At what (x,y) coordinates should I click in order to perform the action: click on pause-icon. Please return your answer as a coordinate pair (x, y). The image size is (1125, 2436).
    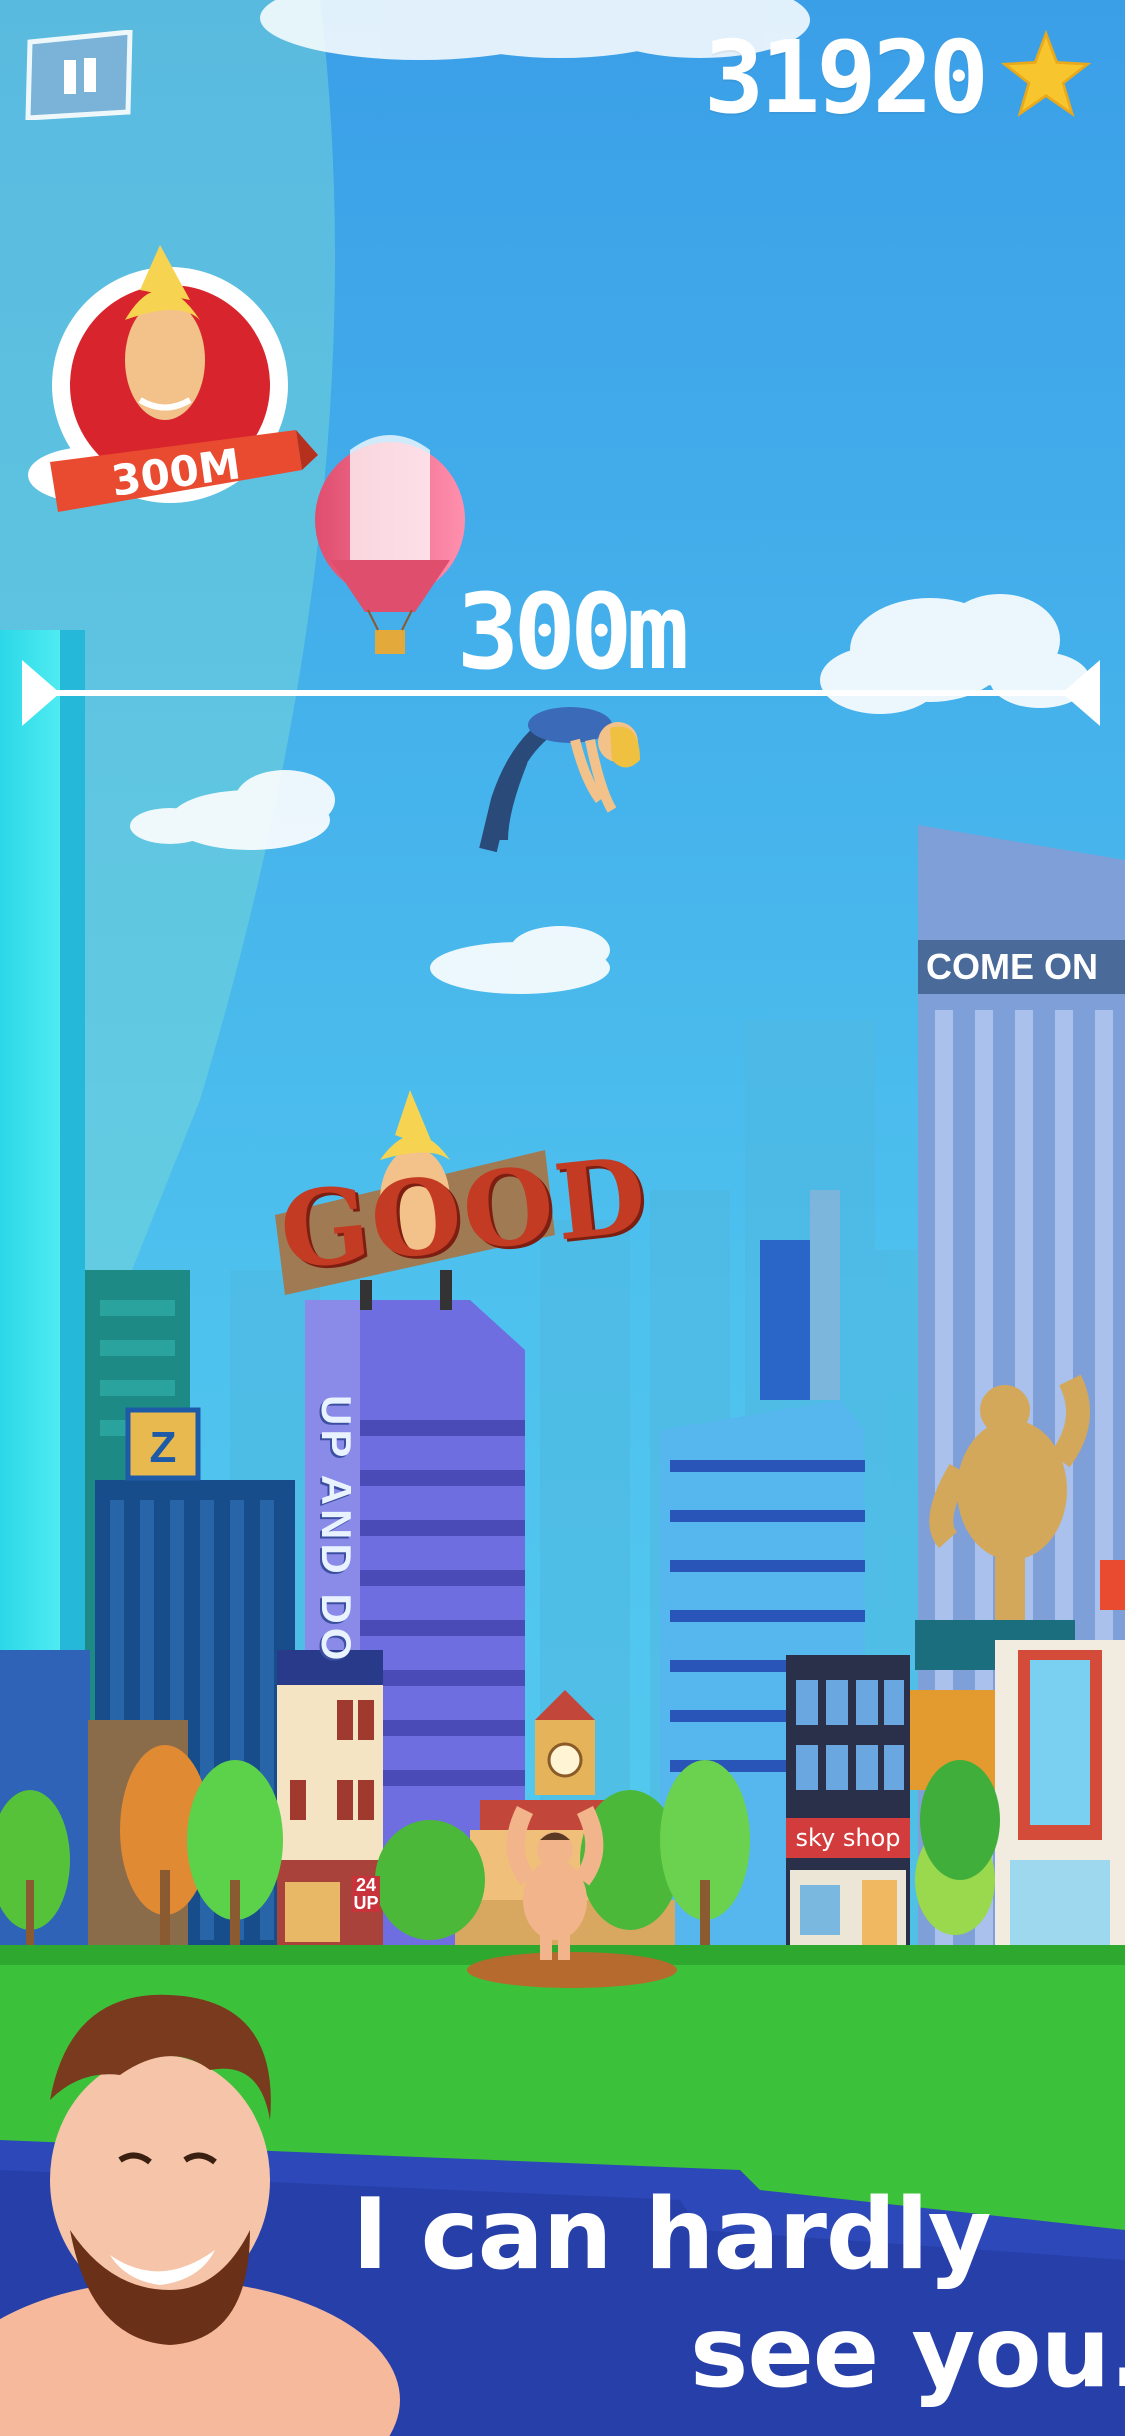
    Looking at the image, I should click on (79, 75).